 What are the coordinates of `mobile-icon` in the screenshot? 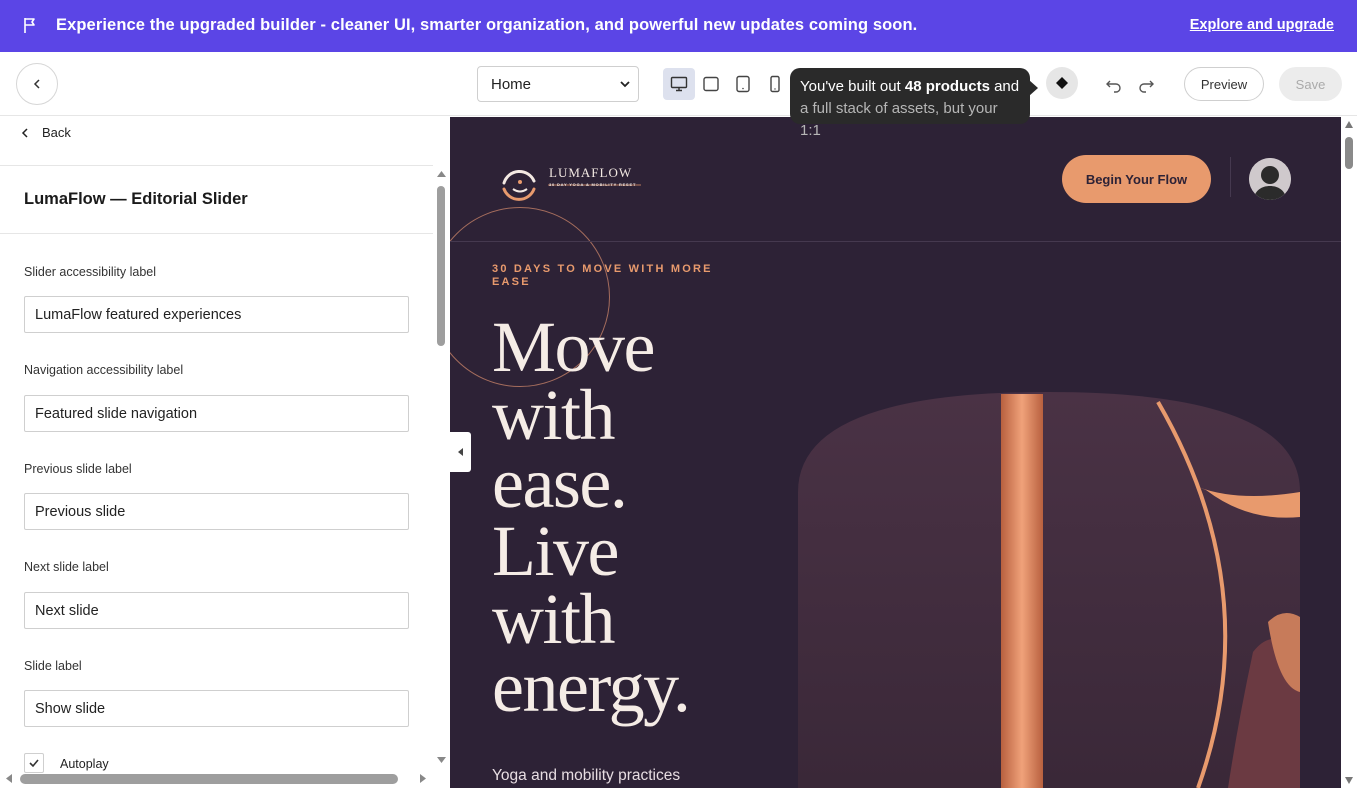 It's located at (775, 84).